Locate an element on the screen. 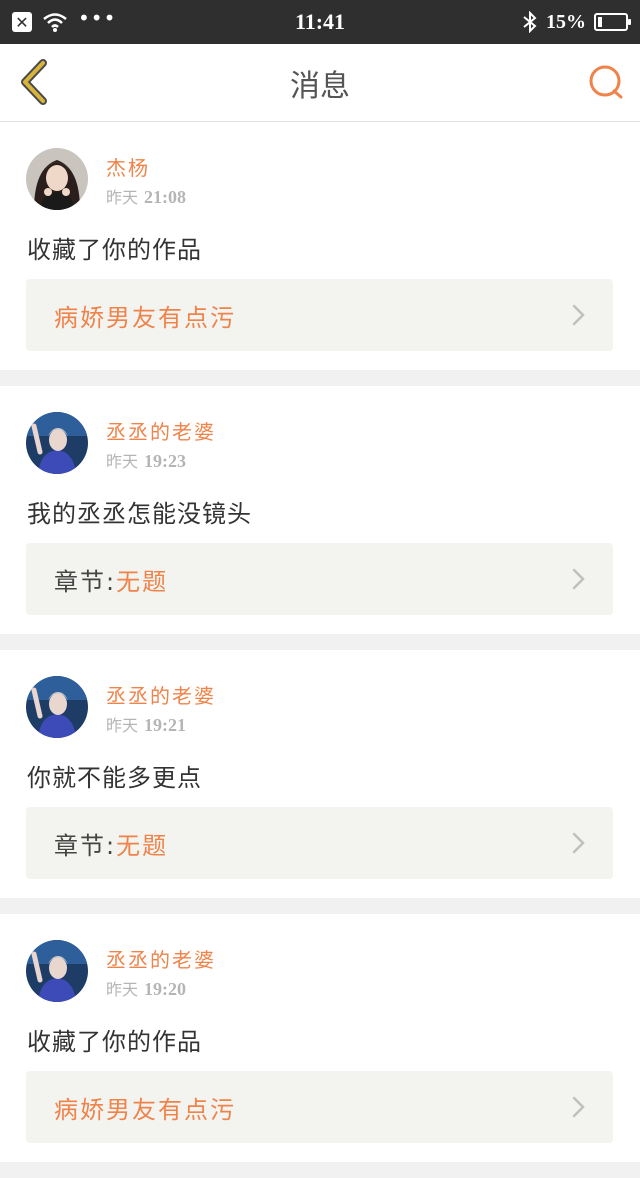 The image size is (640, 1178). close-box-icon: ✕ is located at coordinates (22, 22).